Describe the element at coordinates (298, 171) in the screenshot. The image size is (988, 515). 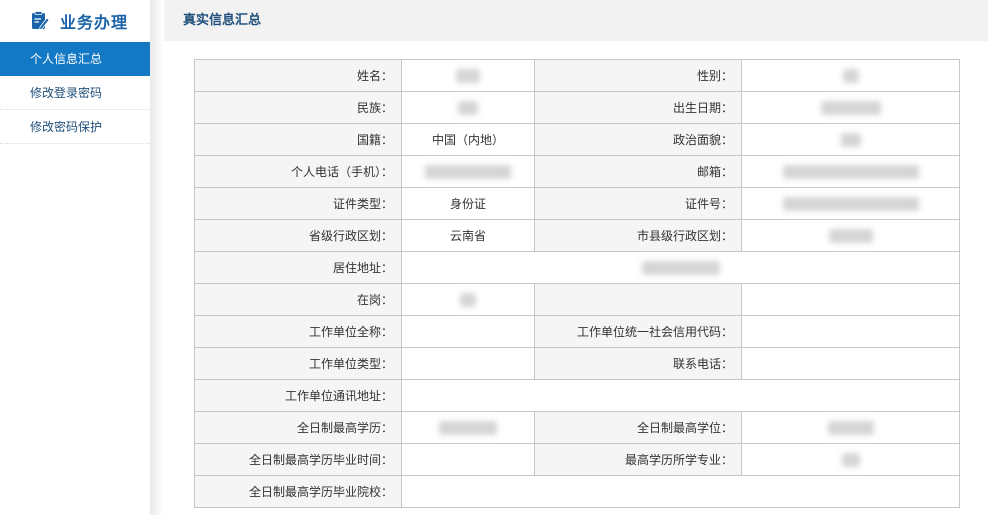
I see `phone-label: 个人电话（手机）：` at that location.